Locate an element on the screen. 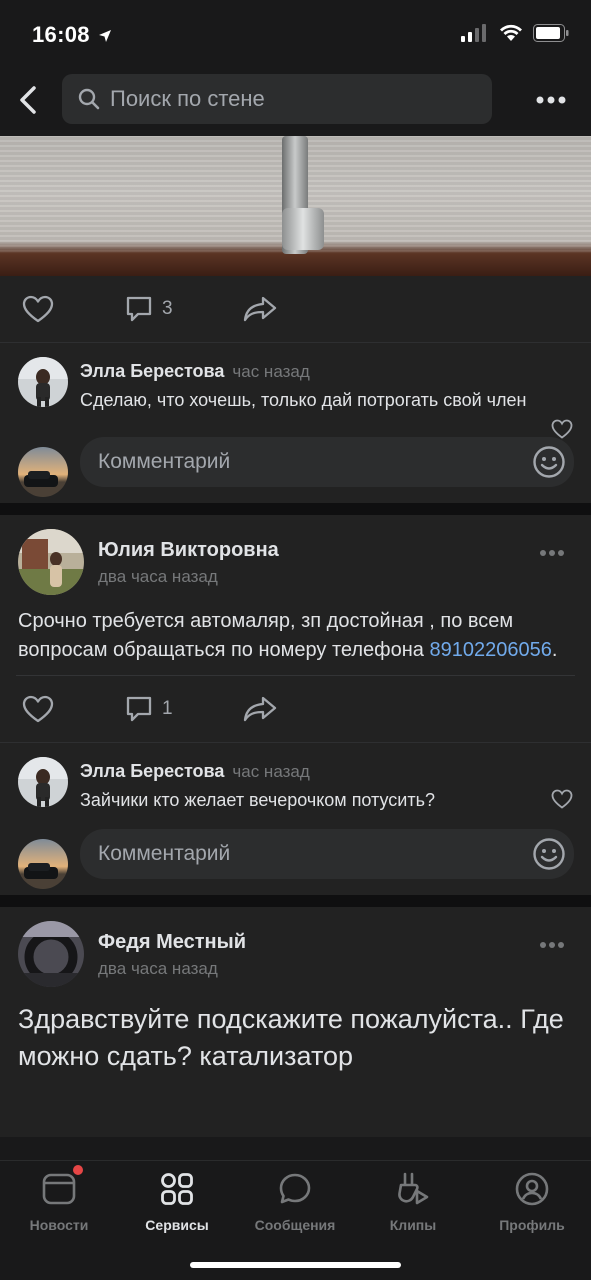 This screenshot has width=591, height=1280. tab-news: Новости is located at coordinates (59, 1199).